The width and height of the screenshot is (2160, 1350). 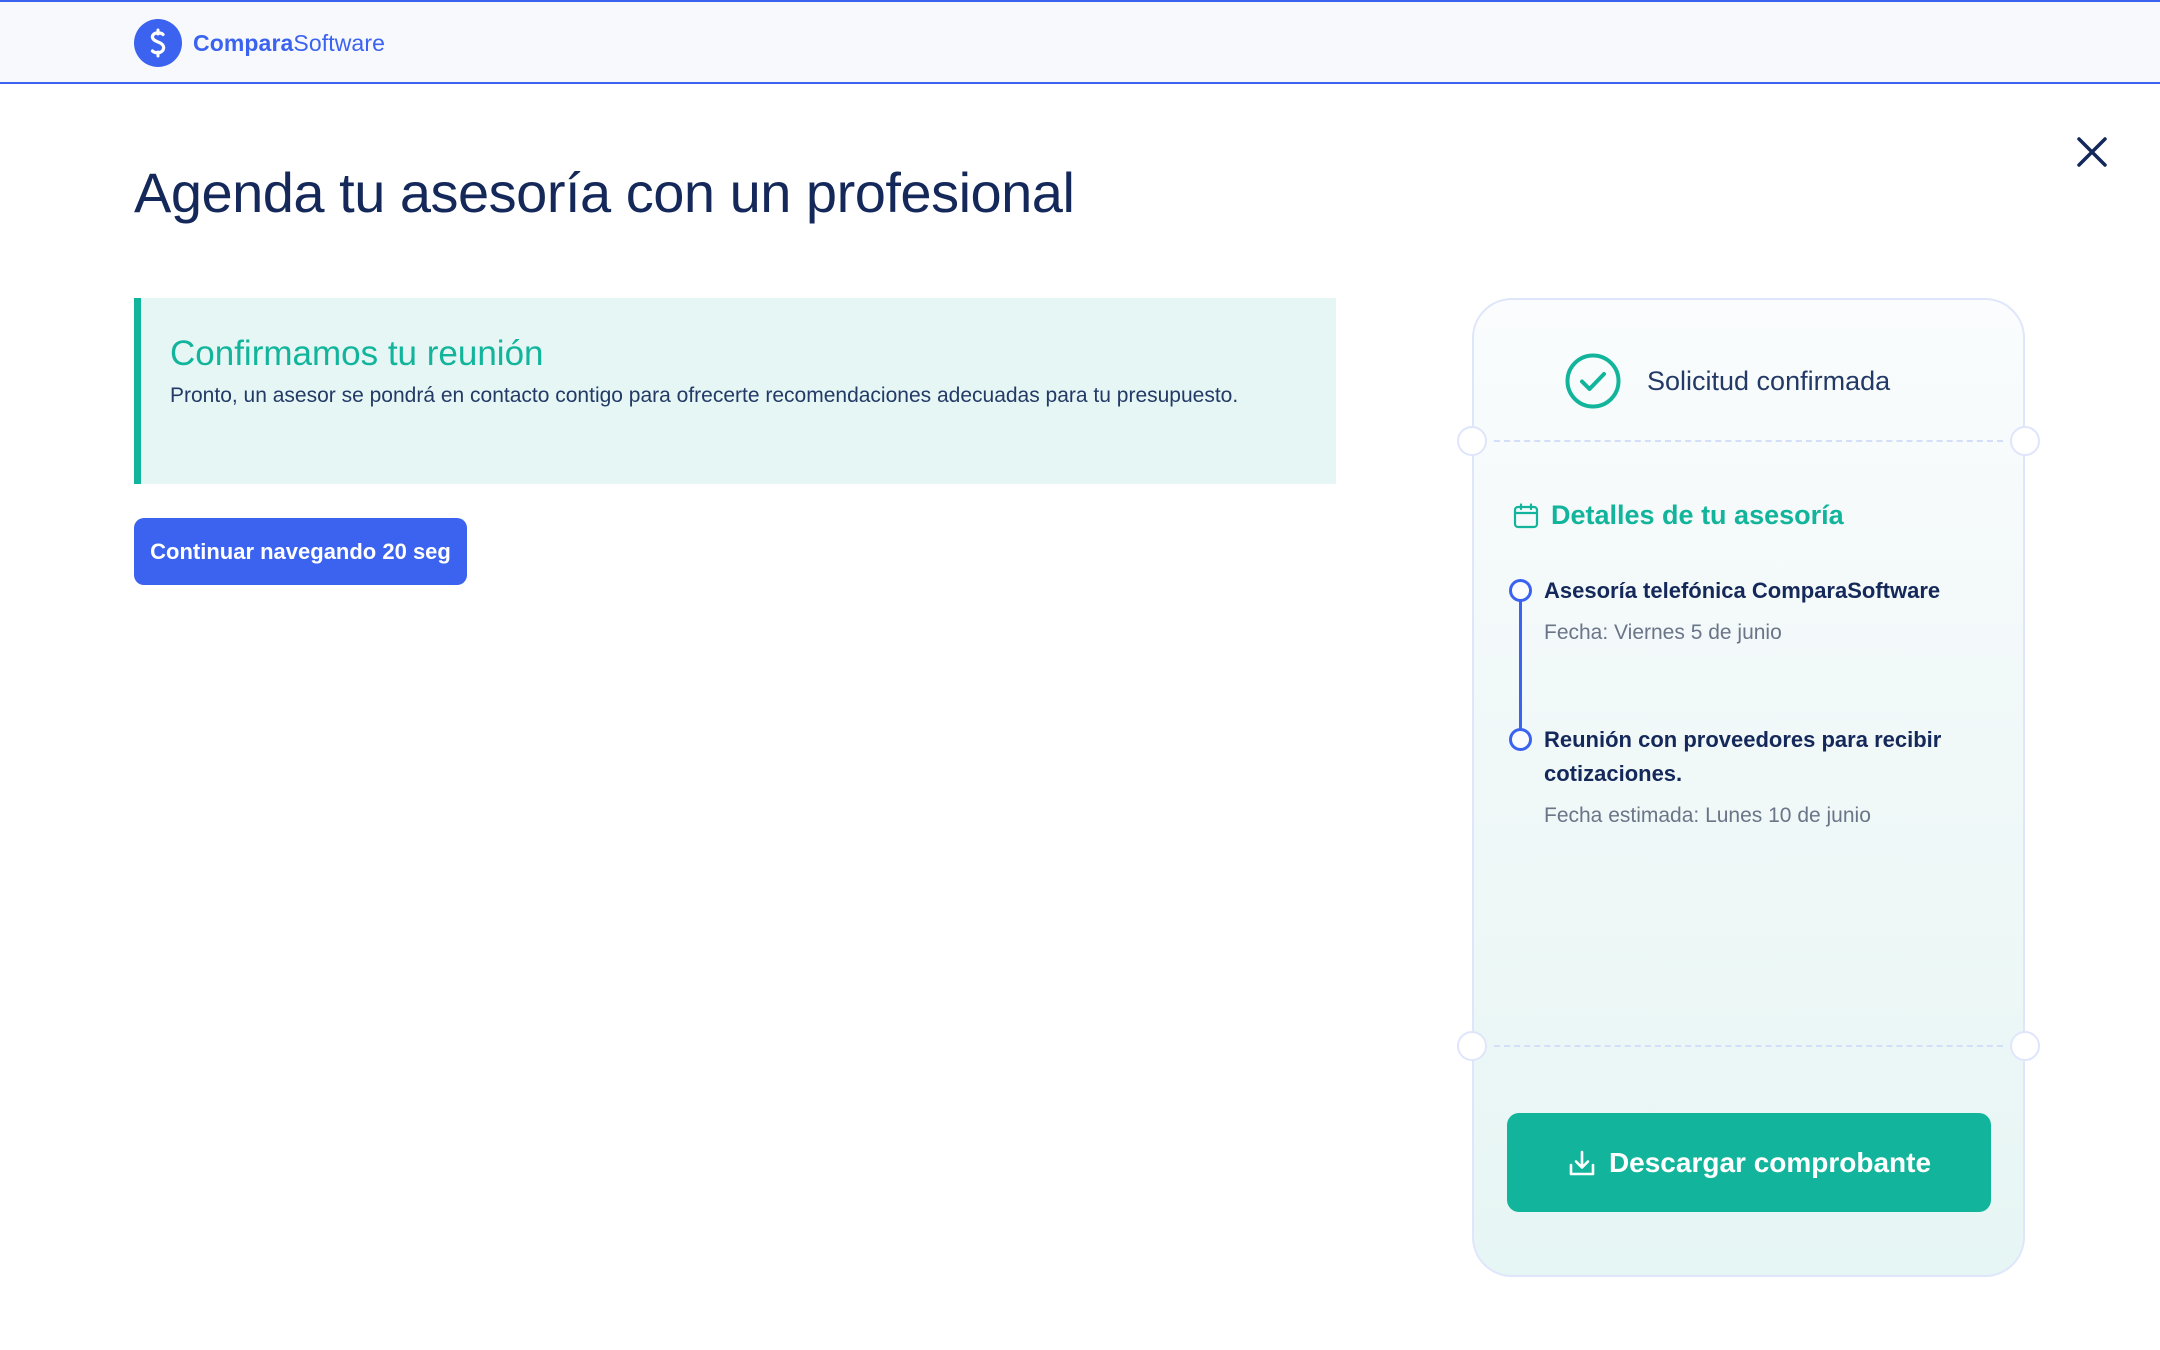 What do you see at coordinates (1742, 590) in the screenshot?
I see `step-title: Asesoría telefónica ComparaSoftware` at bounding box center [1742, 590].